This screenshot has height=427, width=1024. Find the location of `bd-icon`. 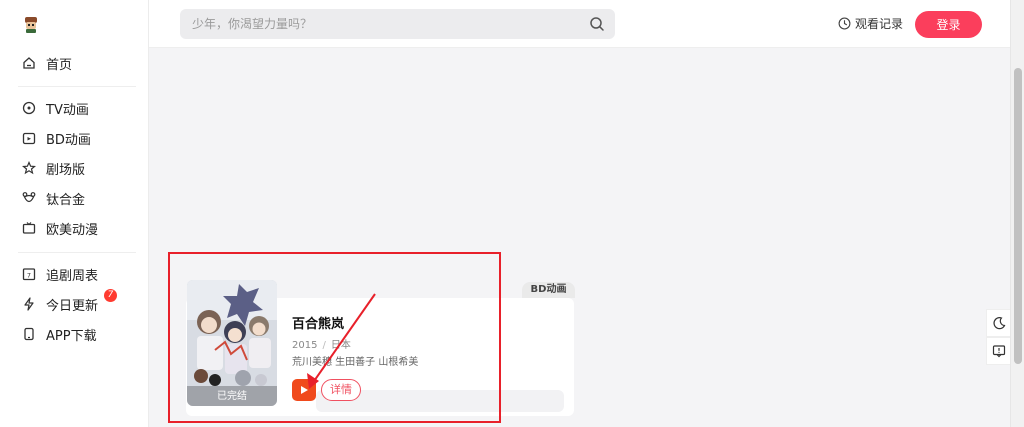

bd-icon is located at coordinates (29, 138).